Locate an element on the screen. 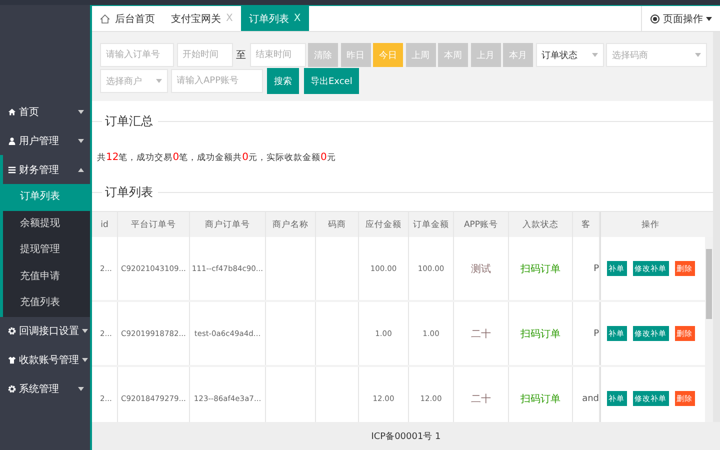 This screenshot has width=720, height=450. sidebar-subitem: 余额提现 is located at coordinates (46, 223).